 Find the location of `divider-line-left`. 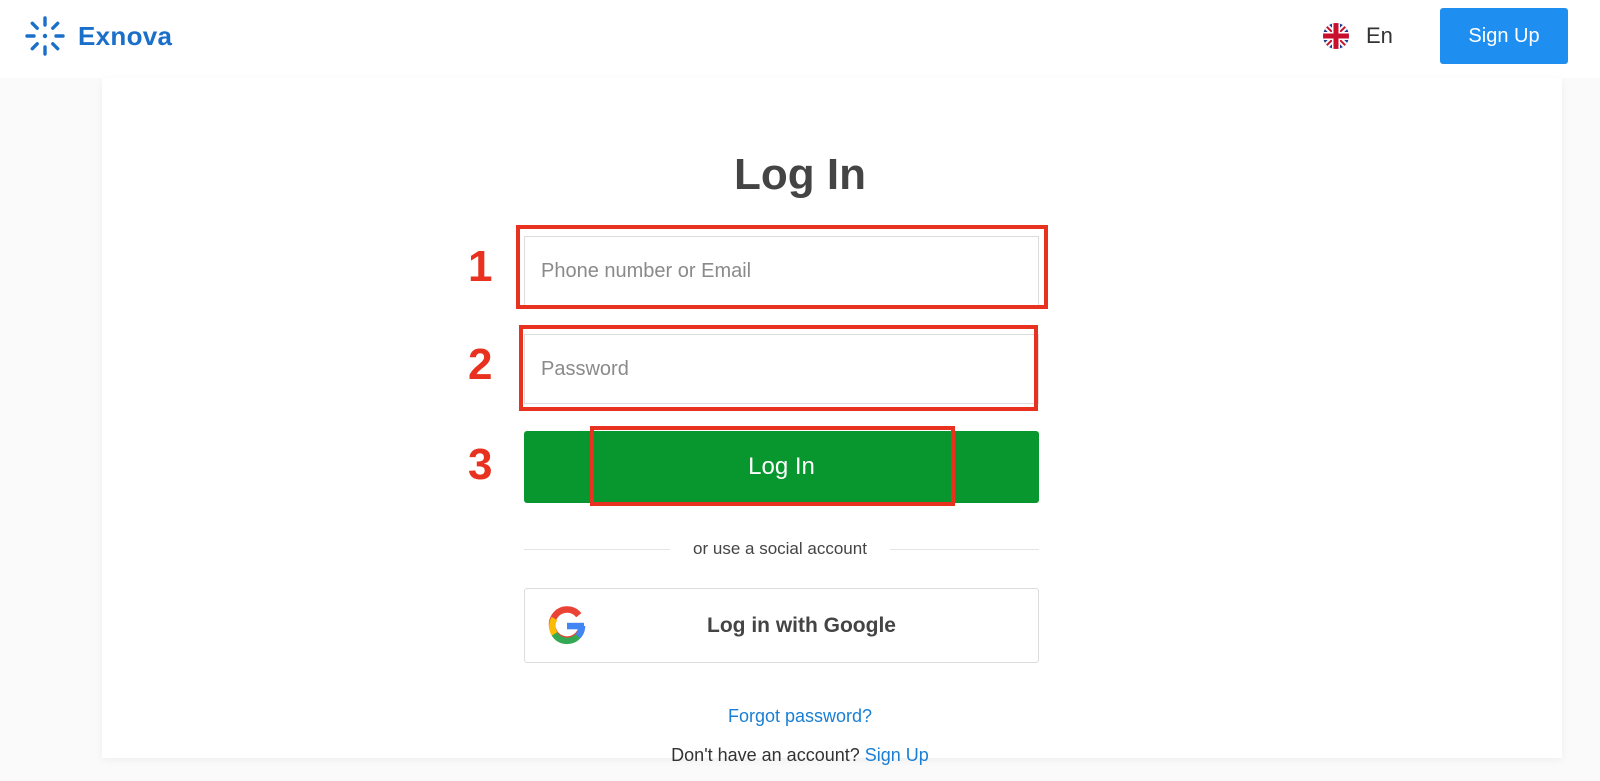

divider-line-left is located at coordinates (597, 549).